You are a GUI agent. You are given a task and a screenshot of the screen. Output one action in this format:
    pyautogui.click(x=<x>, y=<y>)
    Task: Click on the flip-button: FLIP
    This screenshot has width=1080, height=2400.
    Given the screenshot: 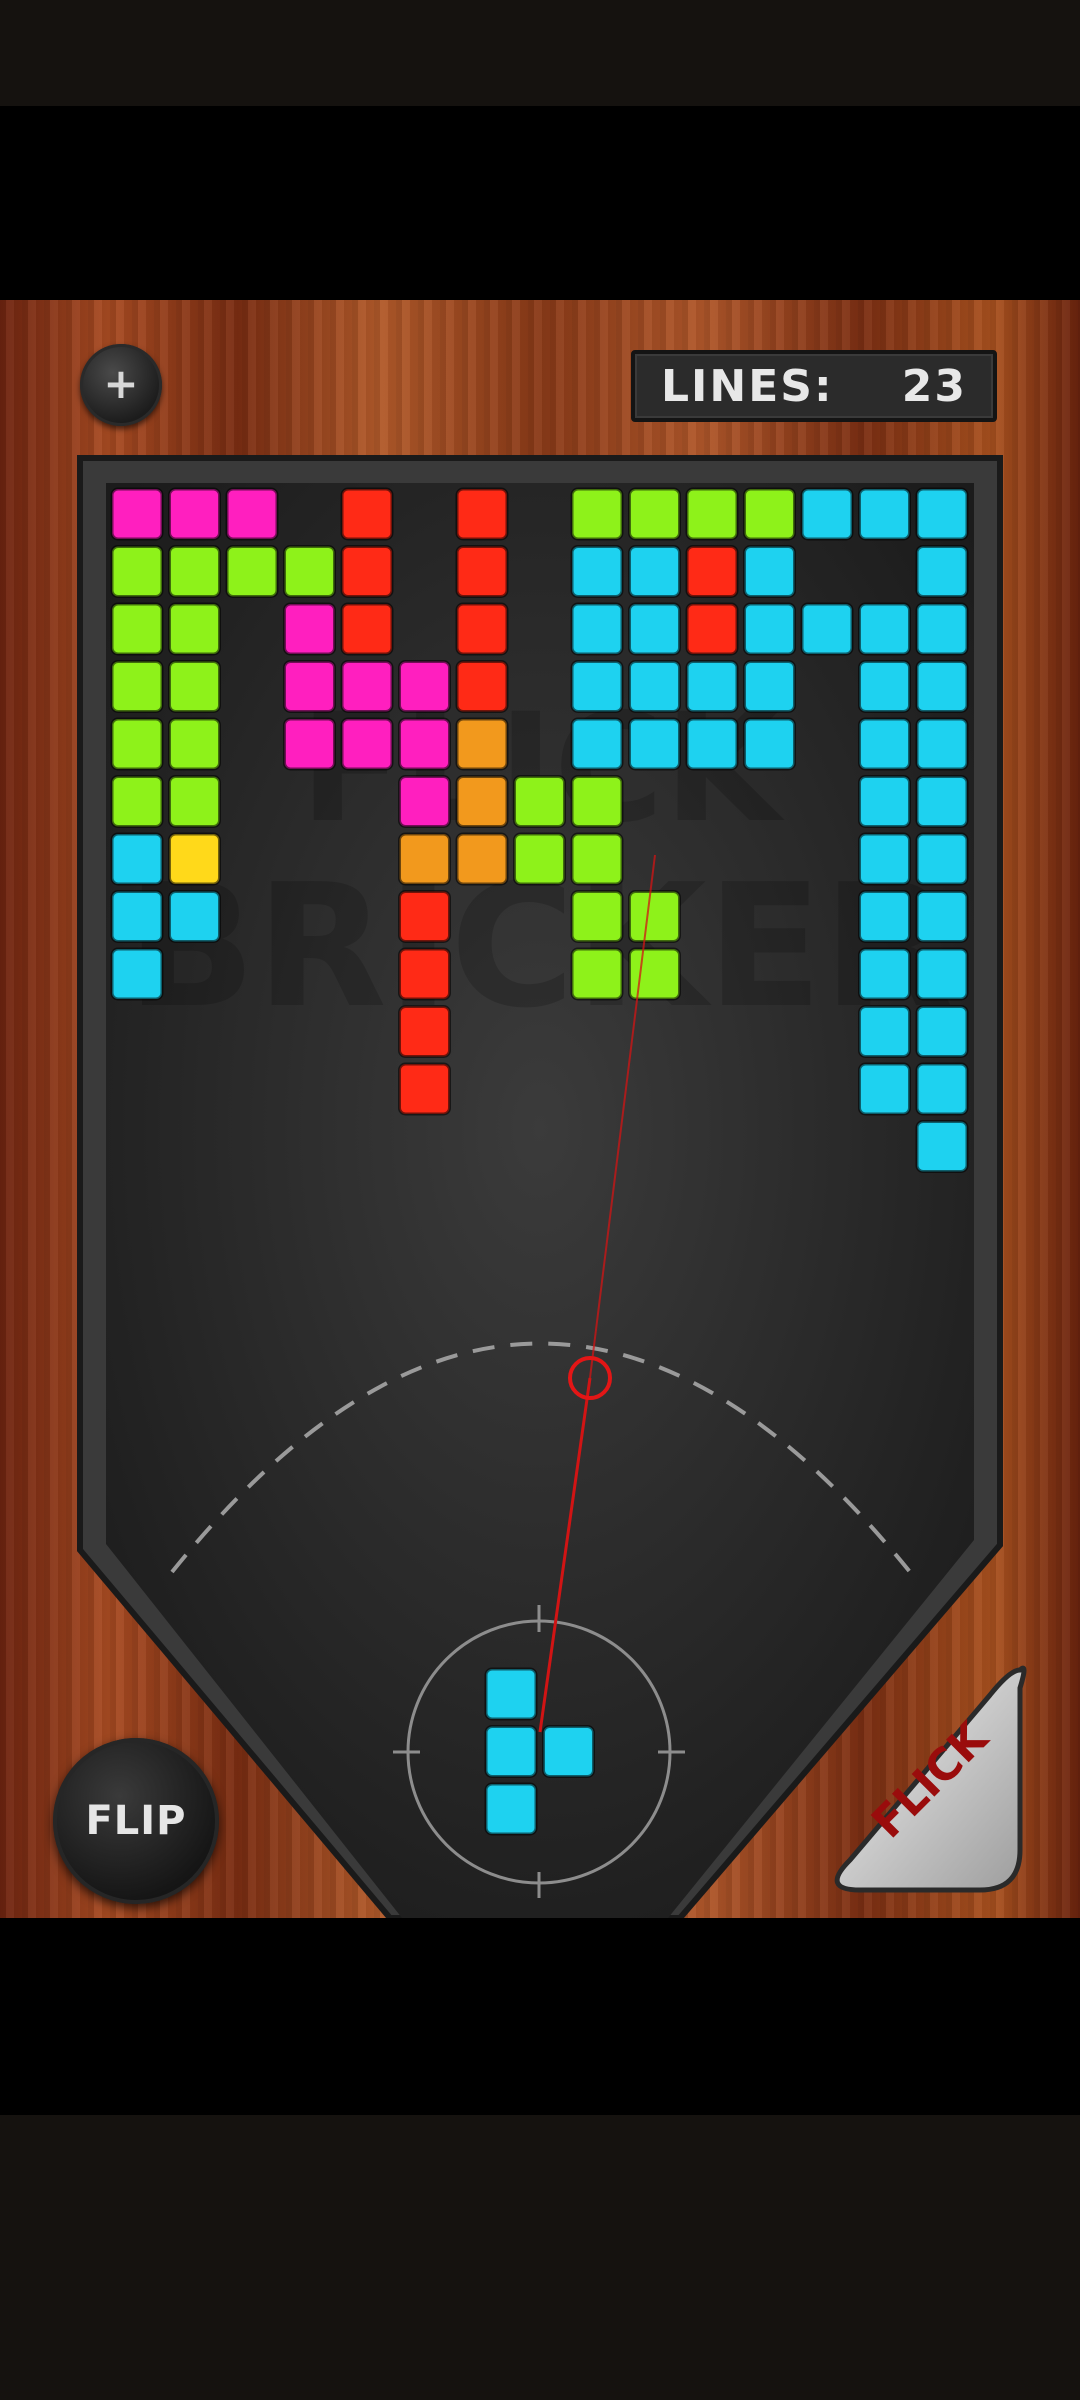 What is the action you would take?
    pyautogui.click(x=136, y=1821)
    